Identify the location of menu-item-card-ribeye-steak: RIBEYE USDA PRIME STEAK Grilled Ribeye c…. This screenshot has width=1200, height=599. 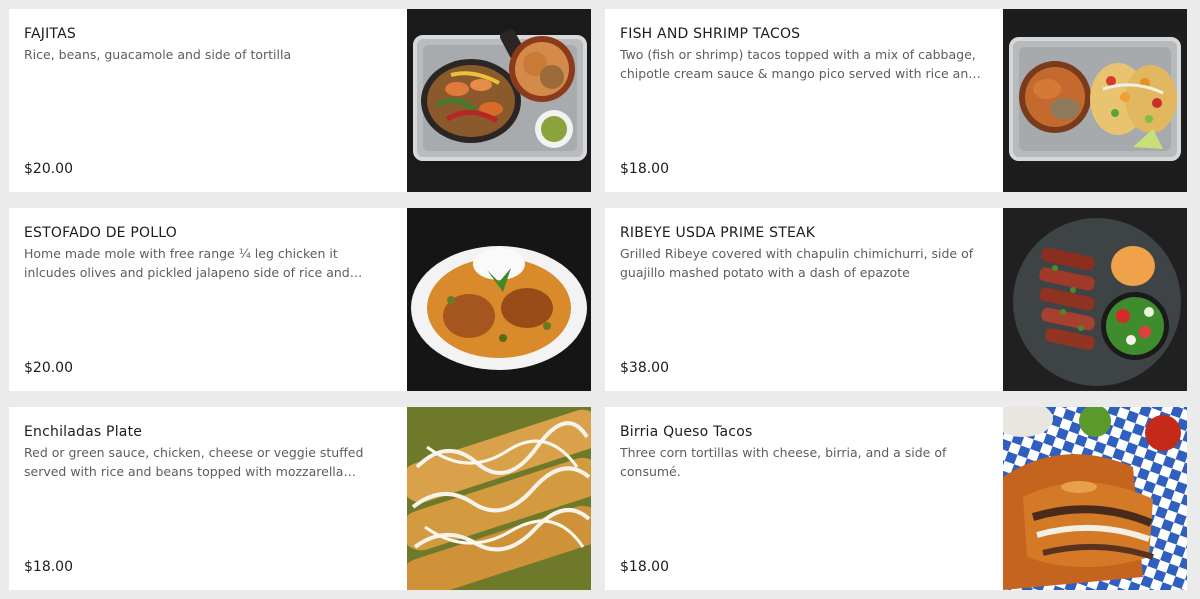
(896, 299).